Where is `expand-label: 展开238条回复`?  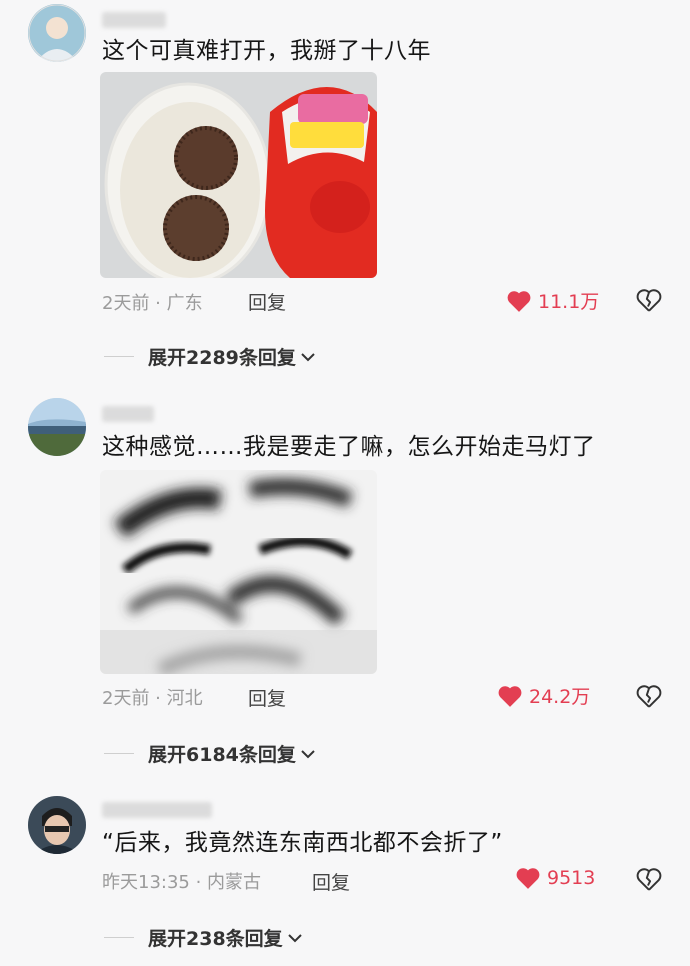 expand-label: 展开238条回复 is located at coordinates (215, 939).